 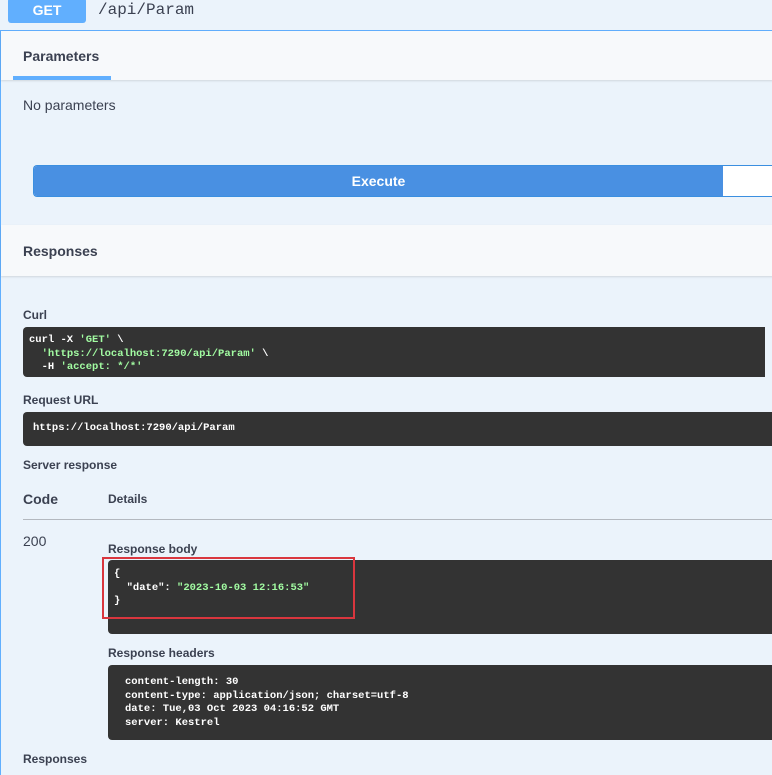 I want to click on responses-title: Responses, so click(x=60, y=251).